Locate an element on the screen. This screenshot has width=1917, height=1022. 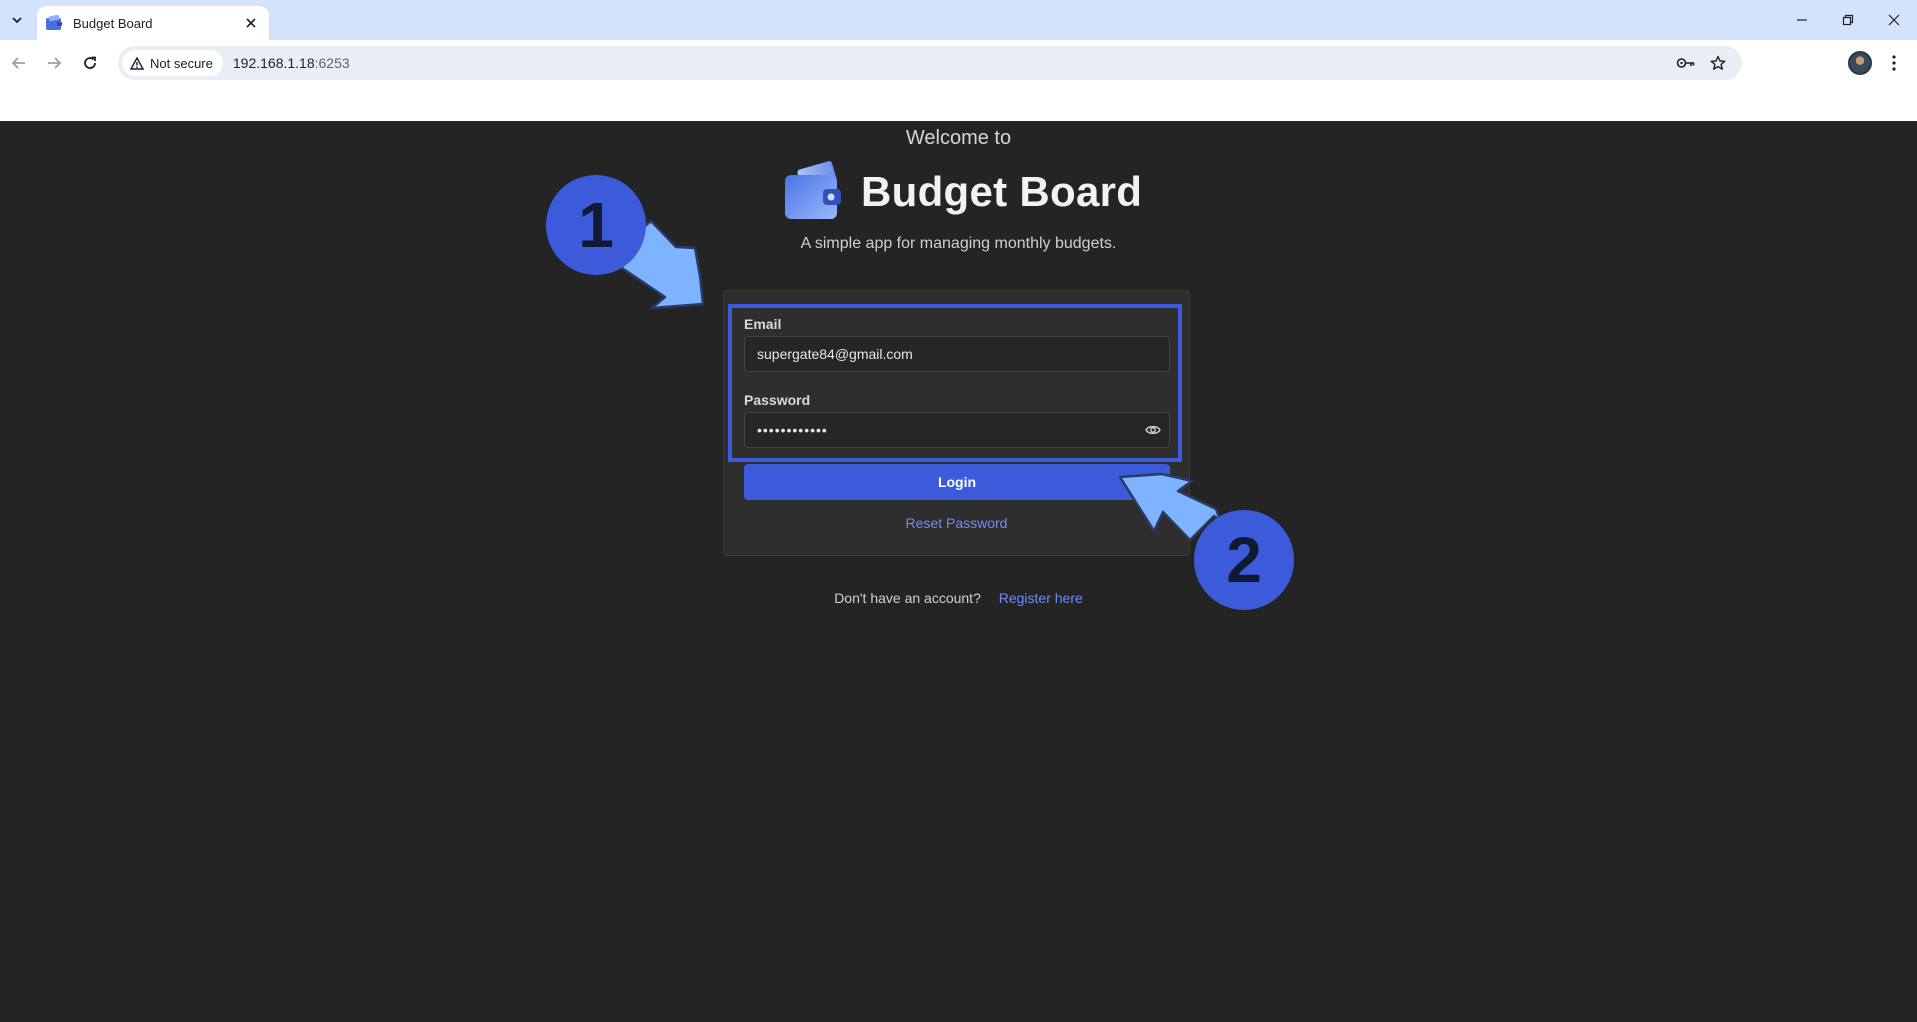
minimize-icon is located at coordinates (1802, 20).